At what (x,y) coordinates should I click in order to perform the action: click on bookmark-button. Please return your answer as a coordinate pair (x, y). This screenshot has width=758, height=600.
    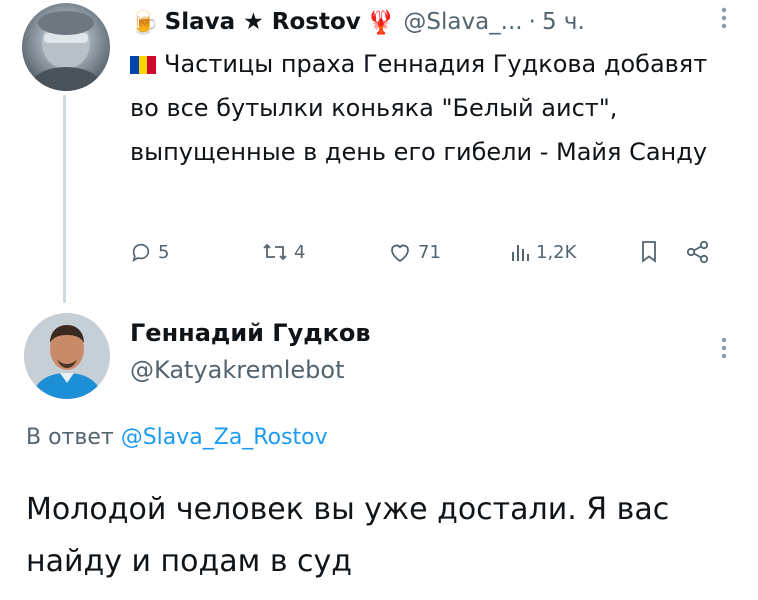
    Looking at the image, I should click on (652, 252).